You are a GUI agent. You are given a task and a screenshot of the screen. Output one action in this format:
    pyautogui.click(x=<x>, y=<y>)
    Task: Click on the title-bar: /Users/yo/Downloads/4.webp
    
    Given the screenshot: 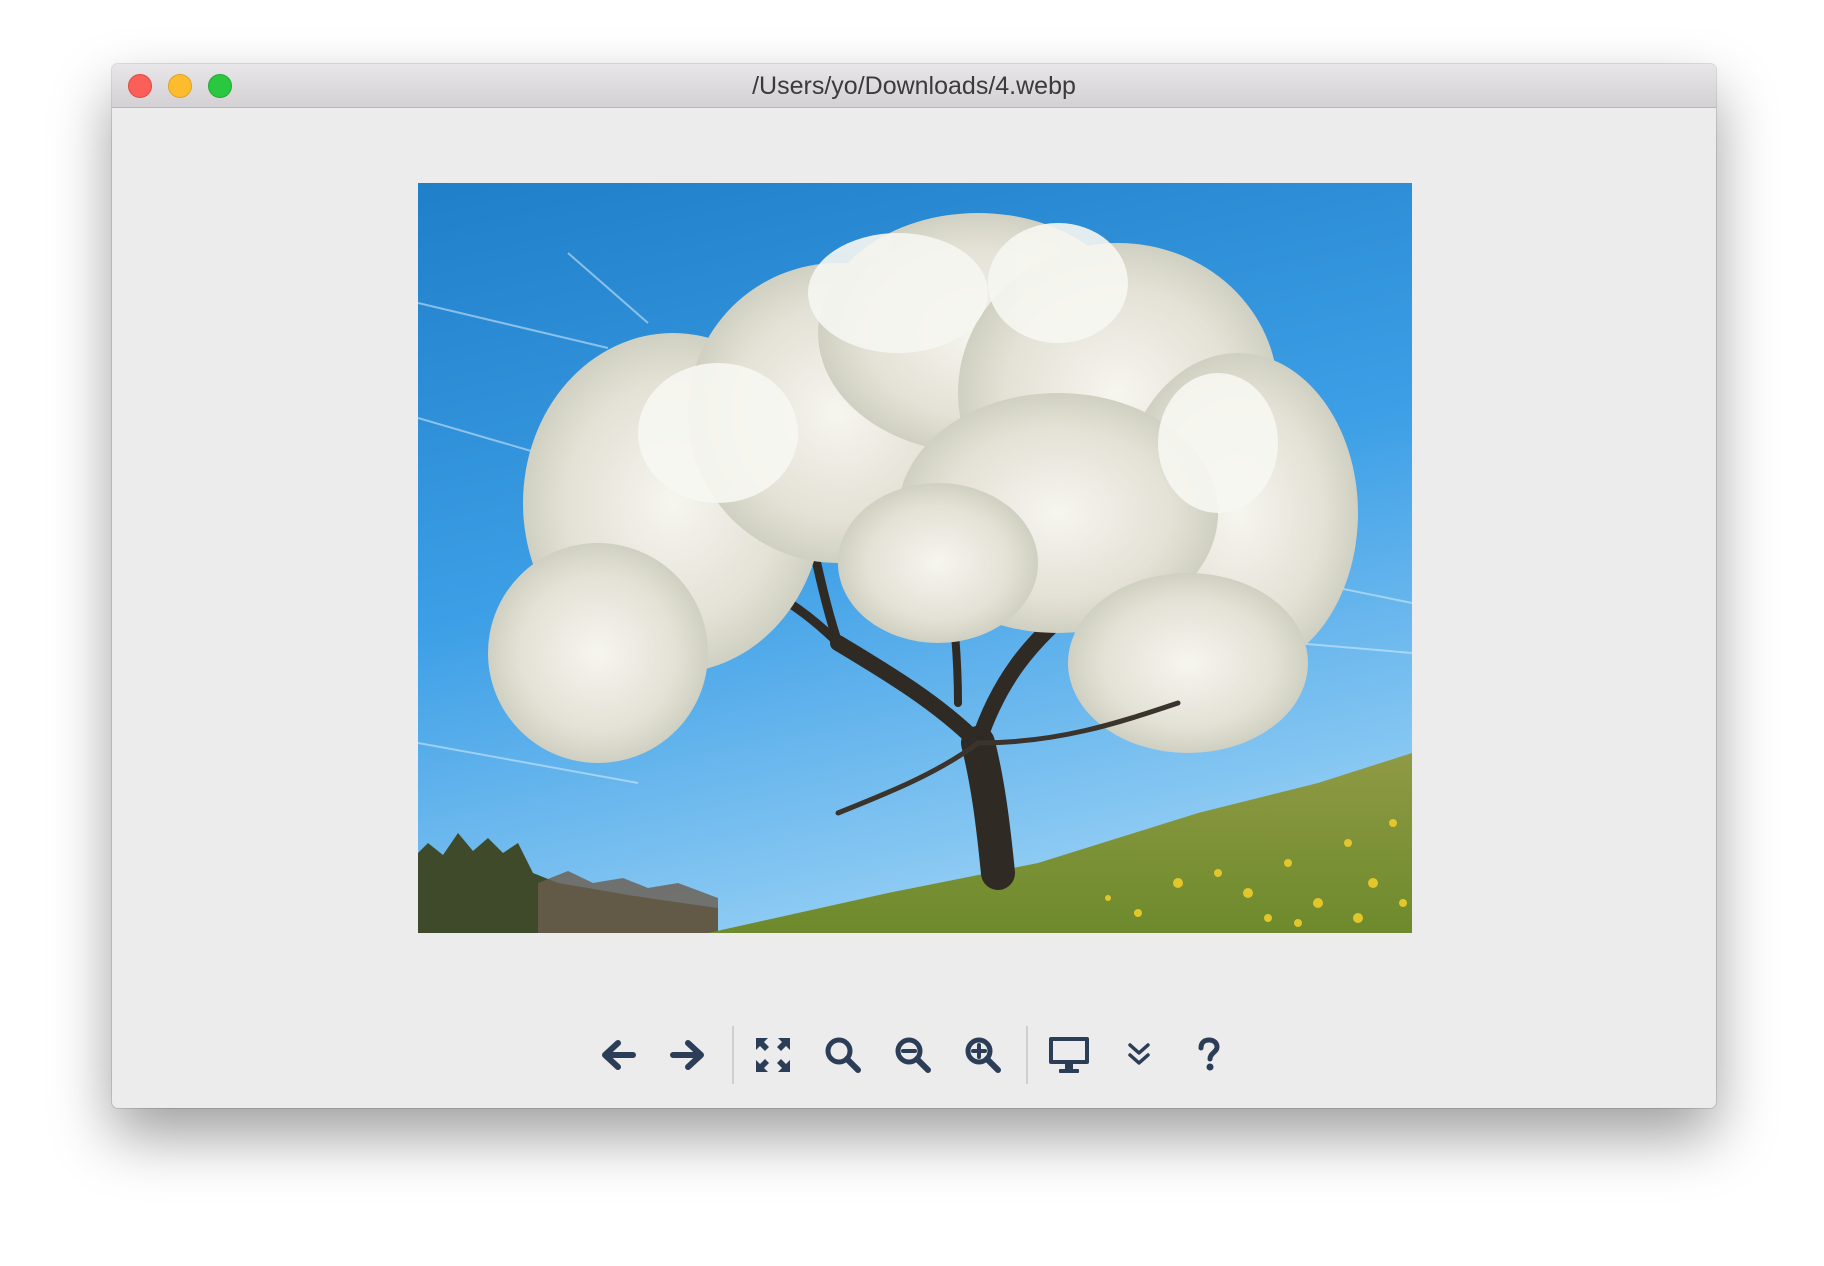 What is the action you would take?
    pyautogui.click(x=914, y=86)
    